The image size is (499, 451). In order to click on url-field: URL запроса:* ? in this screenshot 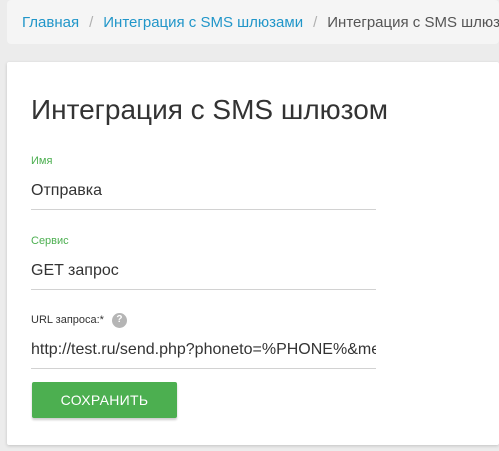, I will do `click(203, 340)`.